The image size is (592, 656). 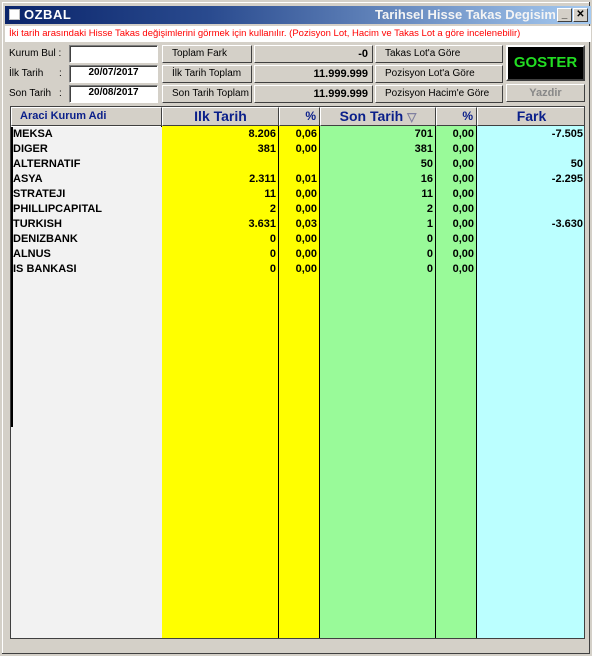 I want to click on table-row: PHILLIPCAPITAL 2 0,00 2 0,00, so click(x=297, y=209).